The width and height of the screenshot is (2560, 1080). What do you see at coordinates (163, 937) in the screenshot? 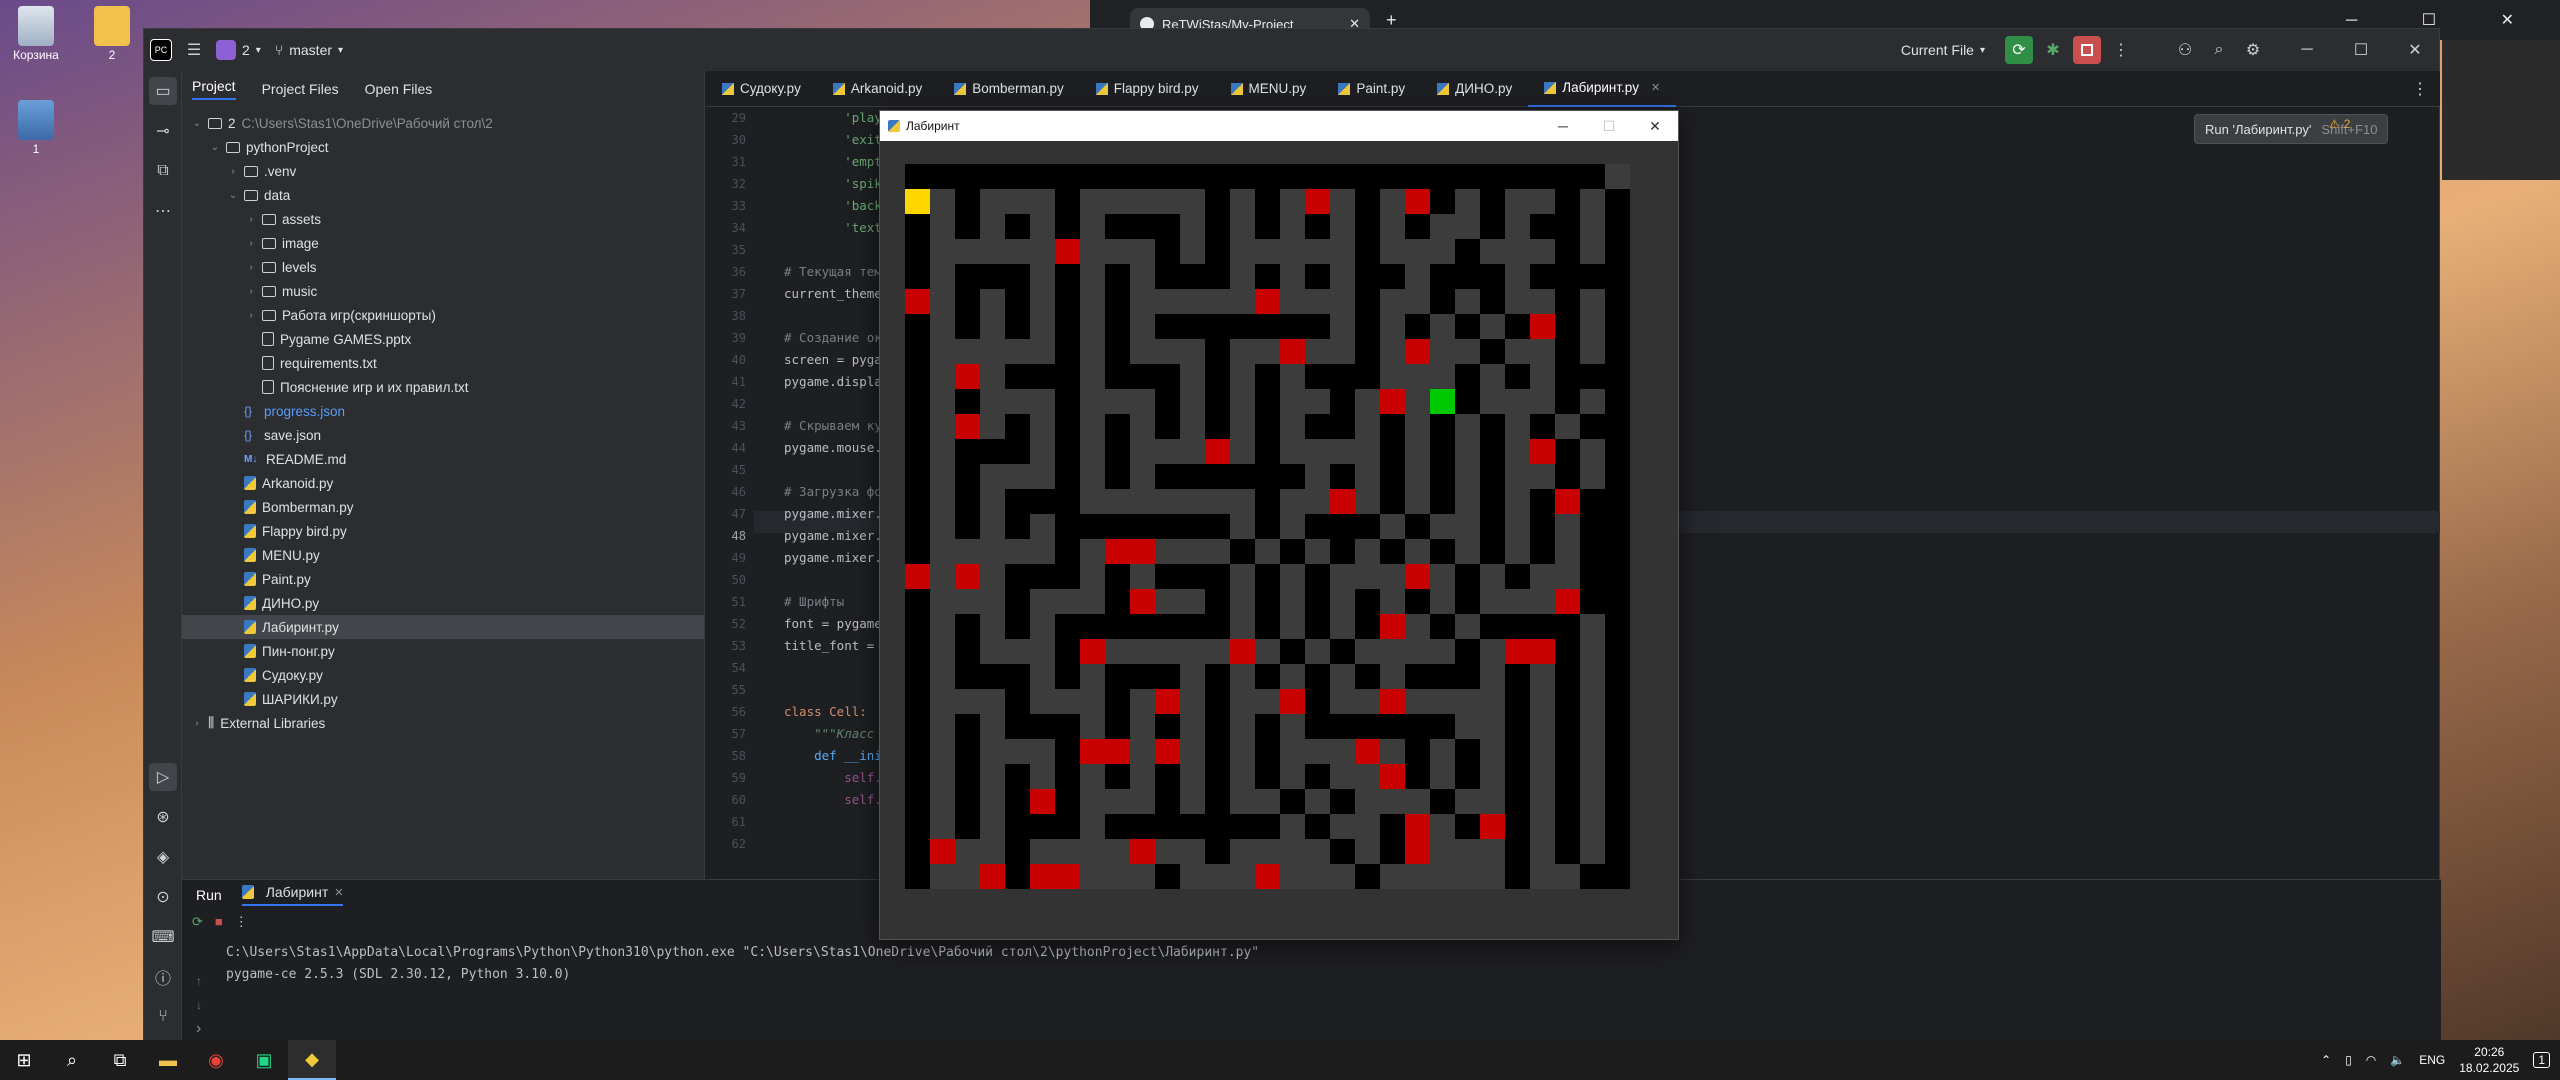
I see `terminal-icon: ⌨` at bounding box center [163, 937].